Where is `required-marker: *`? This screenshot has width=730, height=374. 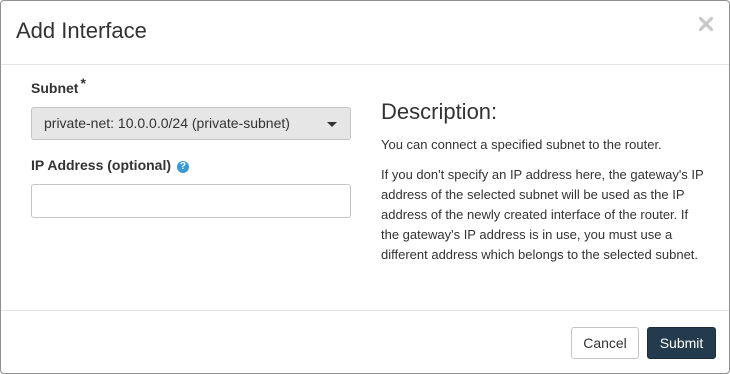
required-marker: * is located at coordinates (83, 83).